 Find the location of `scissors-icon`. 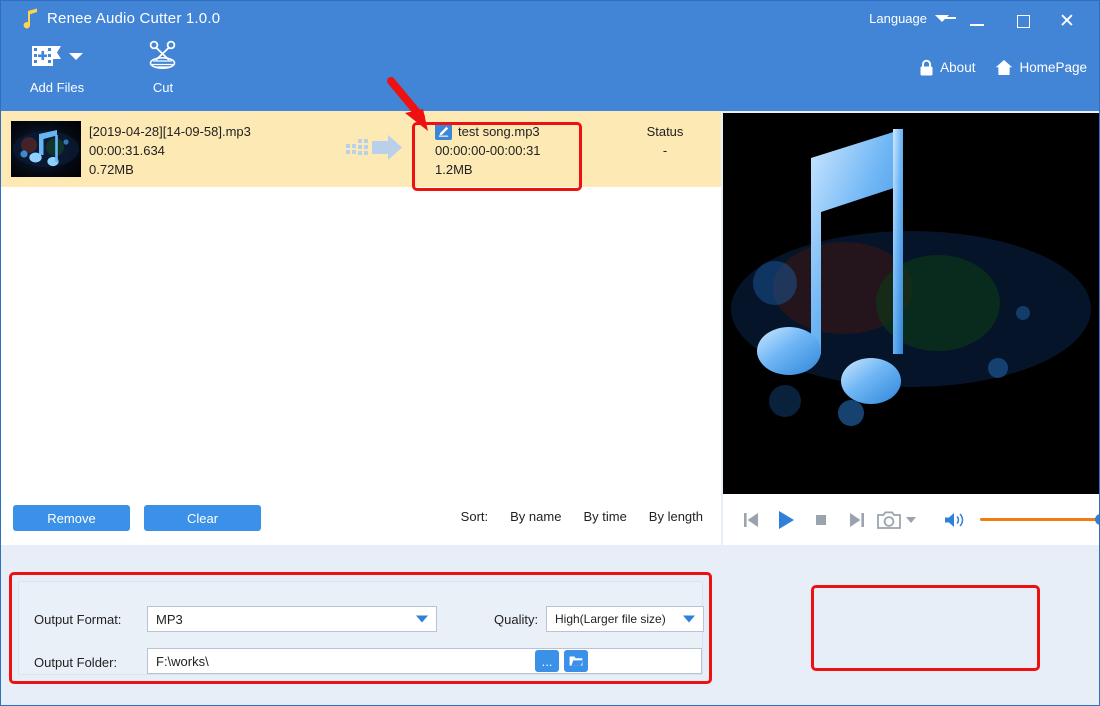

scissors-icon is located at coordinates (162, 54).